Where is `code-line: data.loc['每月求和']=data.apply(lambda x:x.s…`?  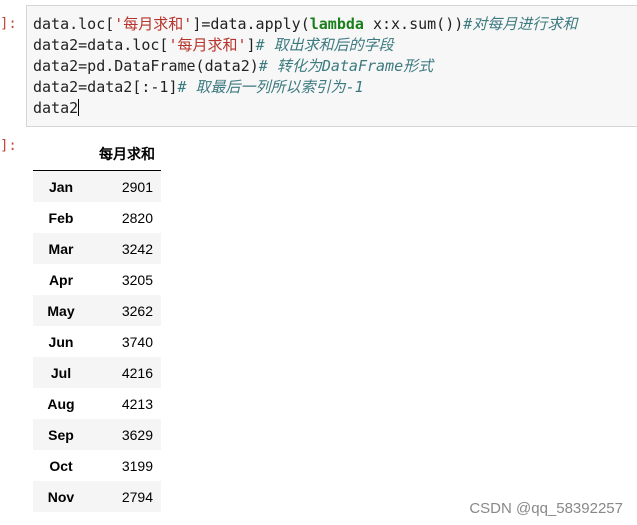 code-line: data.loc['每月求和']=data.apply(lambda x:x.s… is located at coordinates (335, 24).